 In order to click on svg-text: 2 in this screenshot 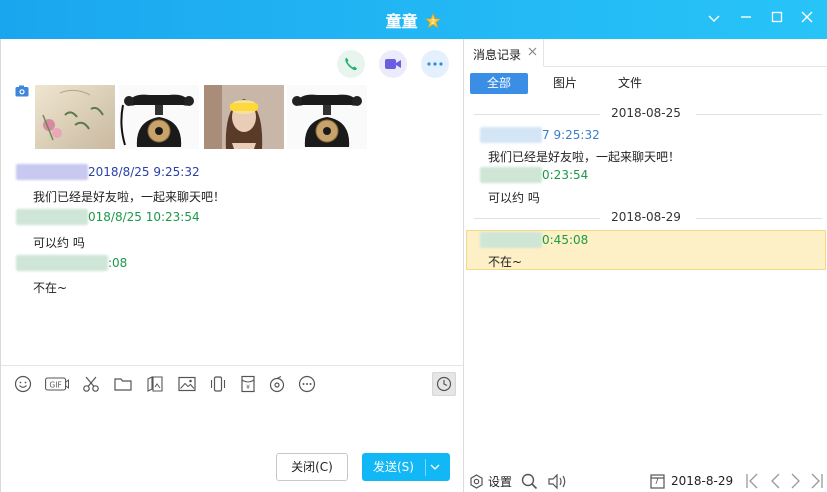, I will do `click(434, 22)`.